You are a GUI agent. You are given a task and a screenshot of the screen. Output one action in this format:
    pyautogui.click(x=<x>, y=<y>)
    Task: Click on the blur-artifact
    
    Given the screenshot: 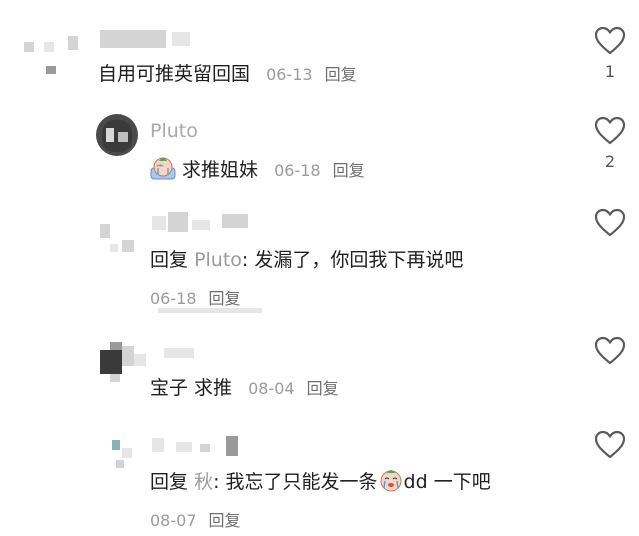 What is the action you would take?
    pyautogui.click(x=213, y=311)
    